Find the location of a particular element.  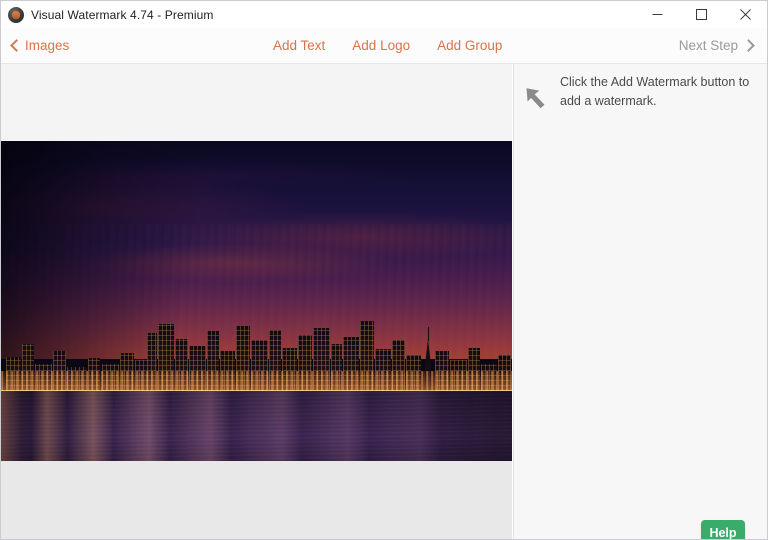

window-controls is located at coordinates (701, 14).